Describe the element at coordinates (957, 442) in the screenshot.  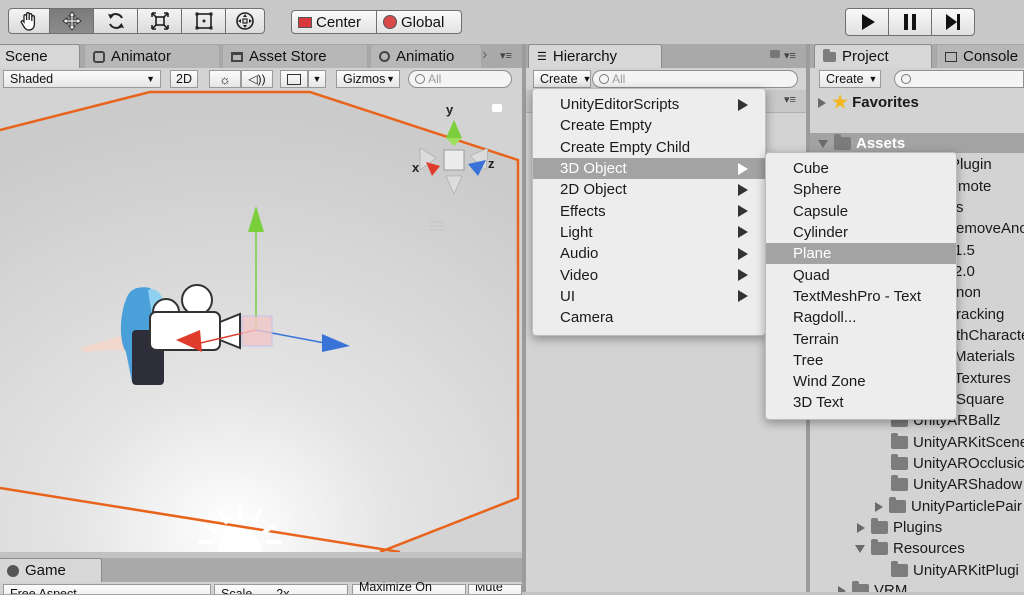
I see `project-row: UnityARKitScene` at that location.